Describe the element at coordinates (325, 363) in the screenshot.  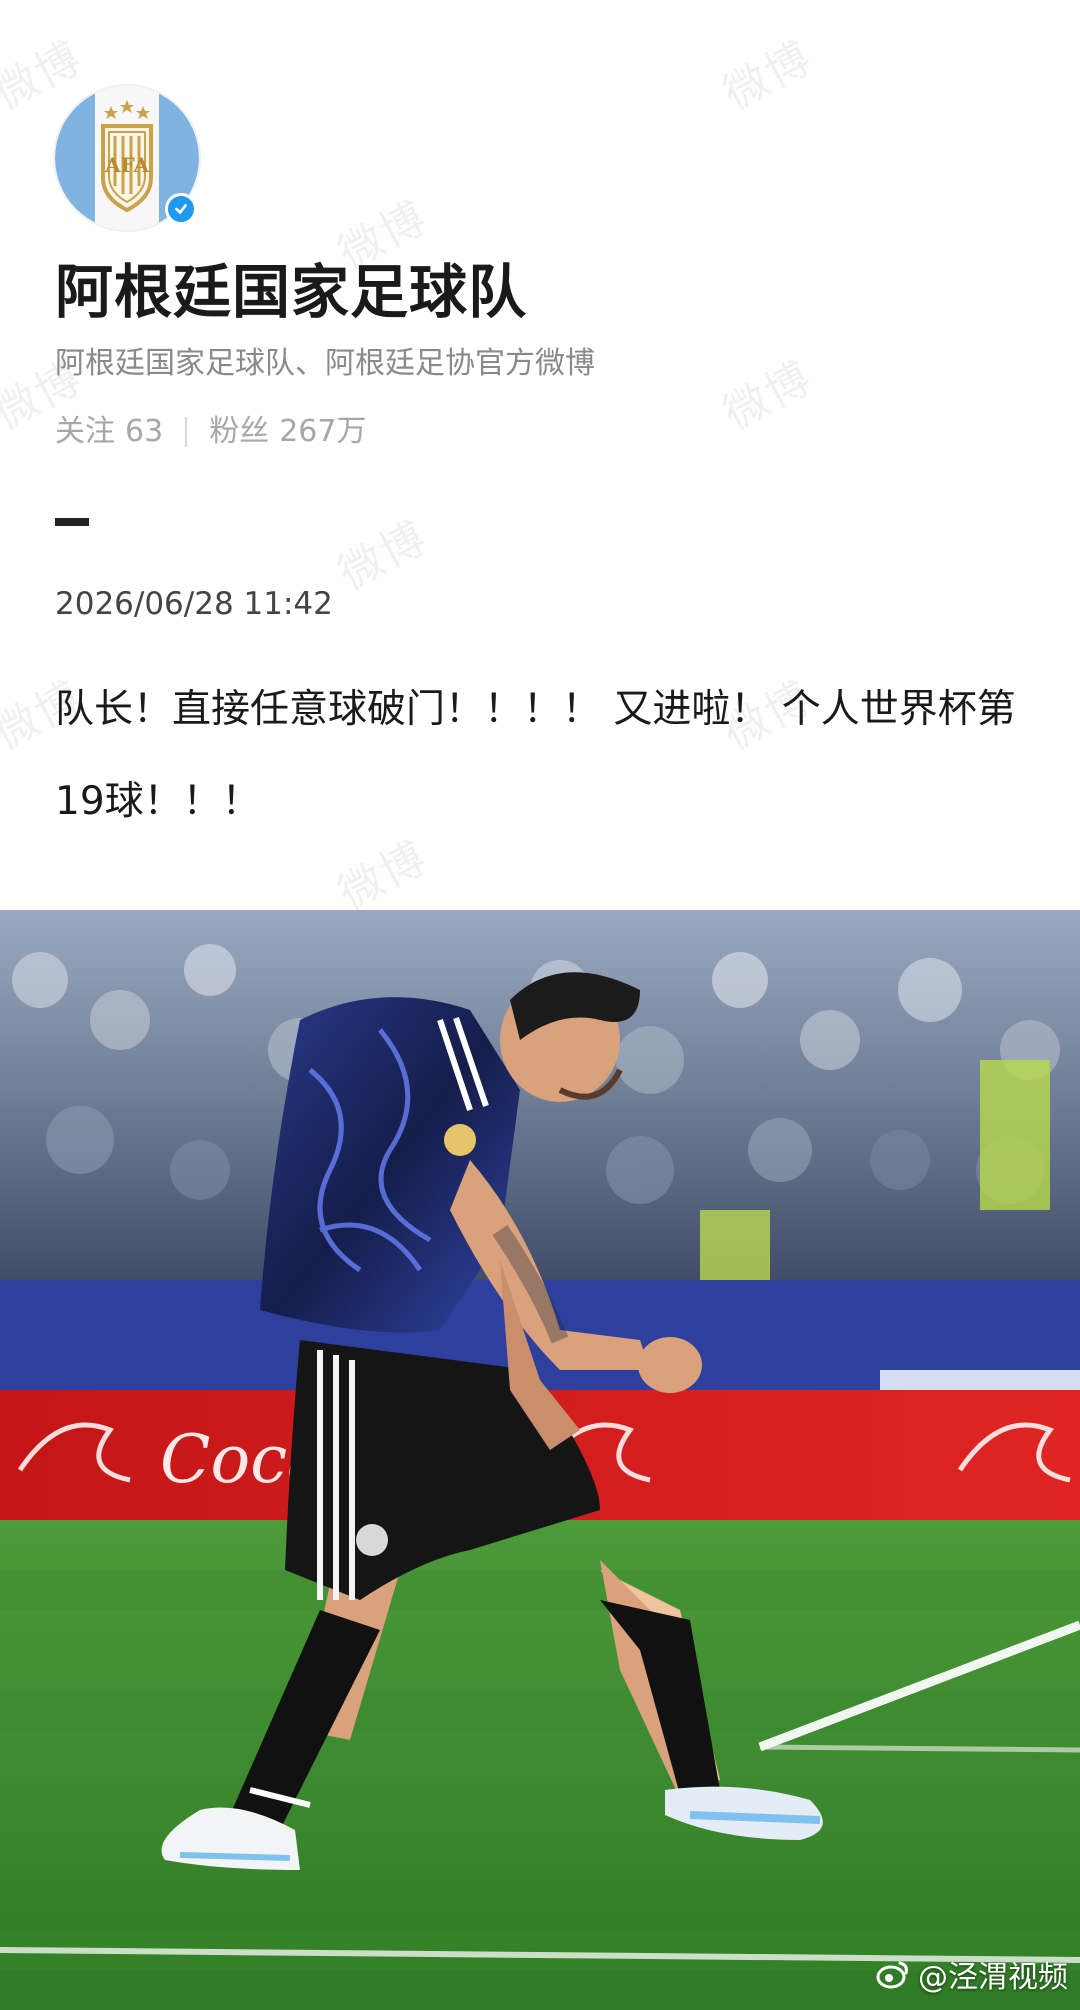
I see `profile-bio: 阿根廷国家足球队、阿根廷足协官方微博` at that location.